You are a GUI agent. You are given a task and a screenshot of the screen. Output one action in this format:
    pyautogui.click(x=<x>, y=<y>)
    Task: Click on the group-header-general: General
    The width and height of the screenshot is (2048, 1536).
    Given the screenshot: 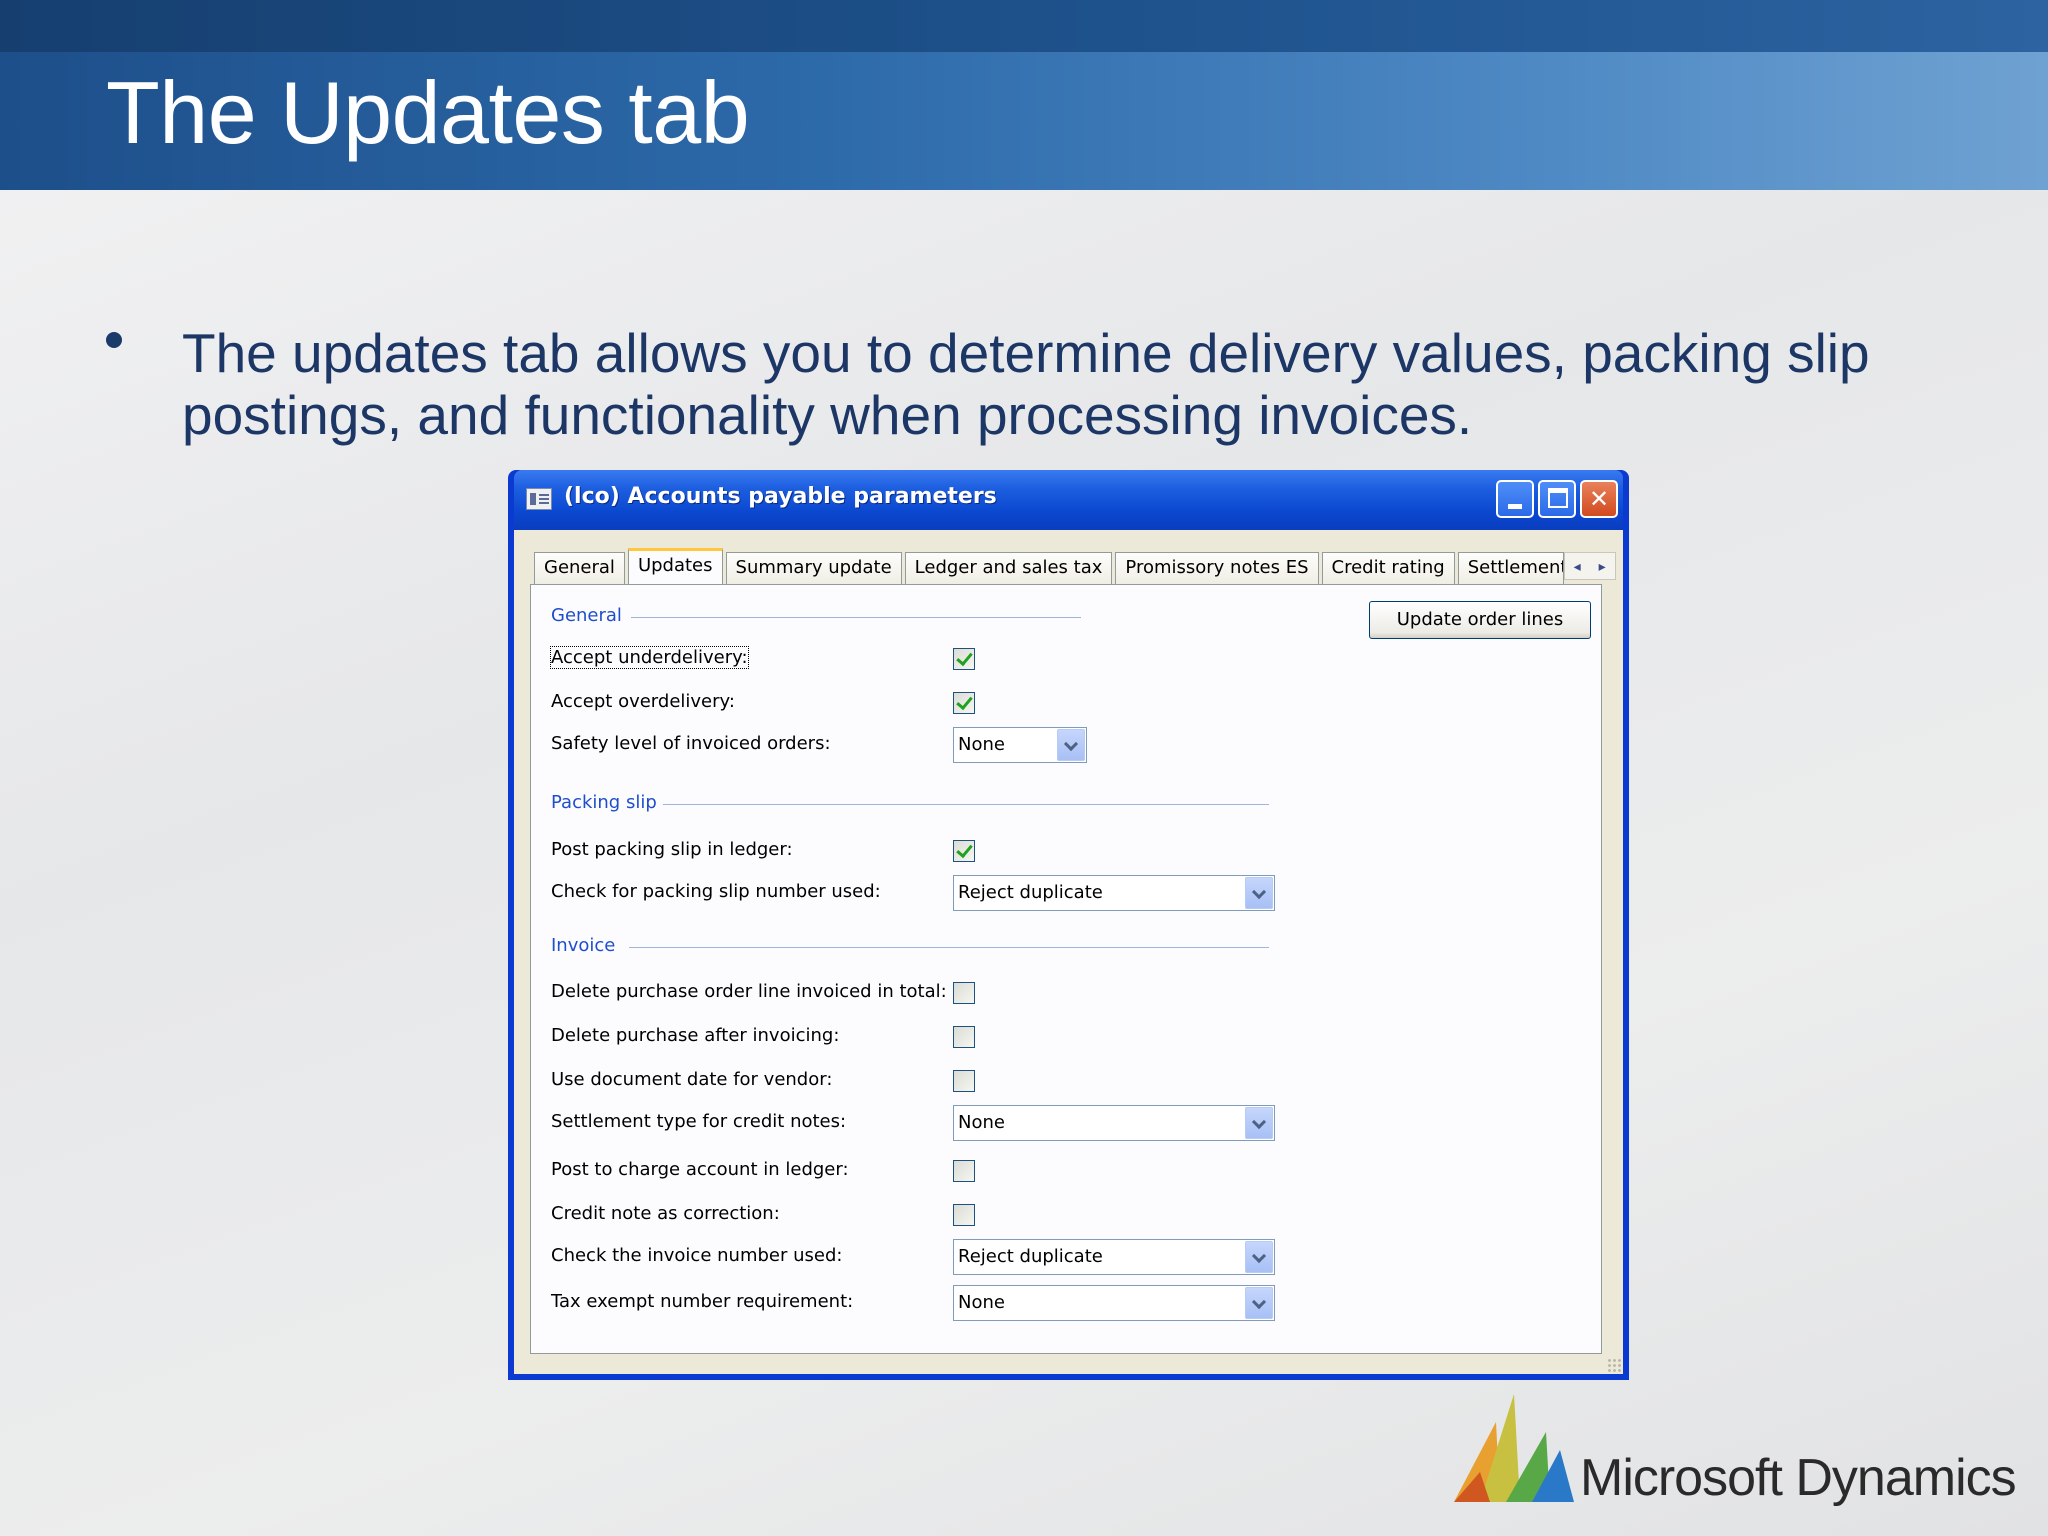 What is the action you would take?
    pyautogui.click(x=586, y=615)
    